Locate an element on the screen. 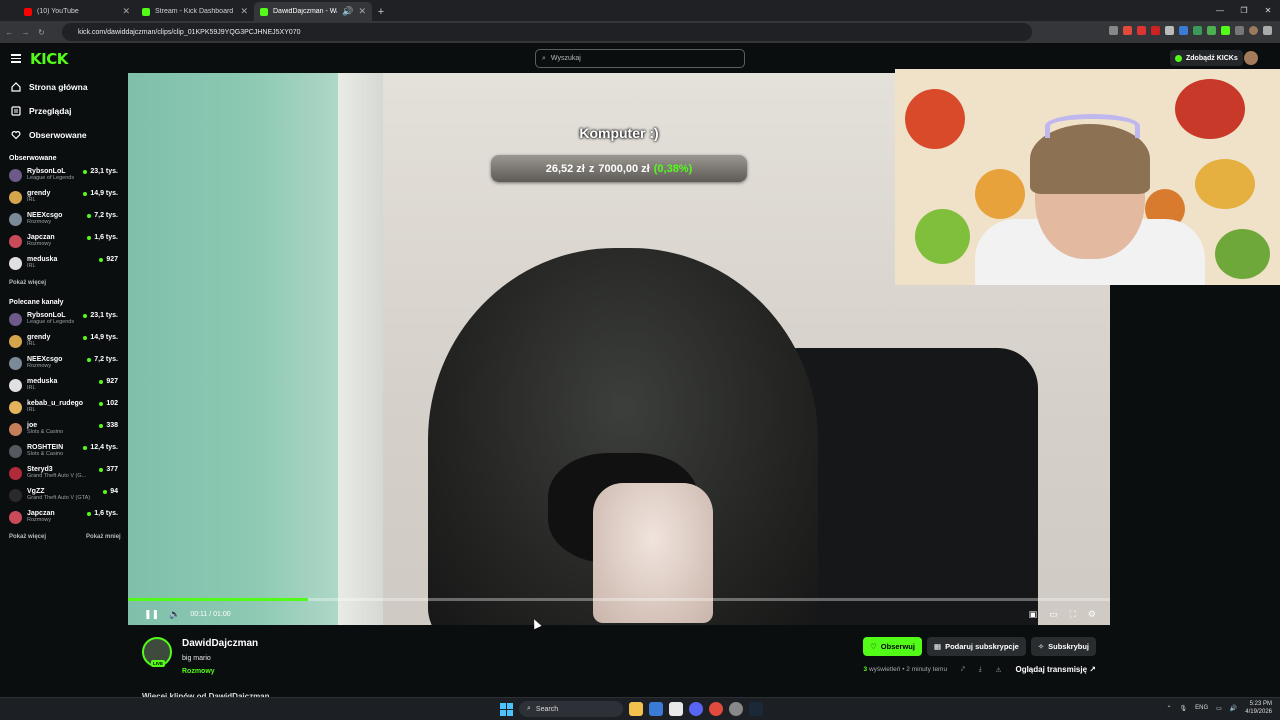 The width and height of the screenshot is (1280, 720). search-input: ⌕ Wyszukaj is located at coordinates (640, 58).